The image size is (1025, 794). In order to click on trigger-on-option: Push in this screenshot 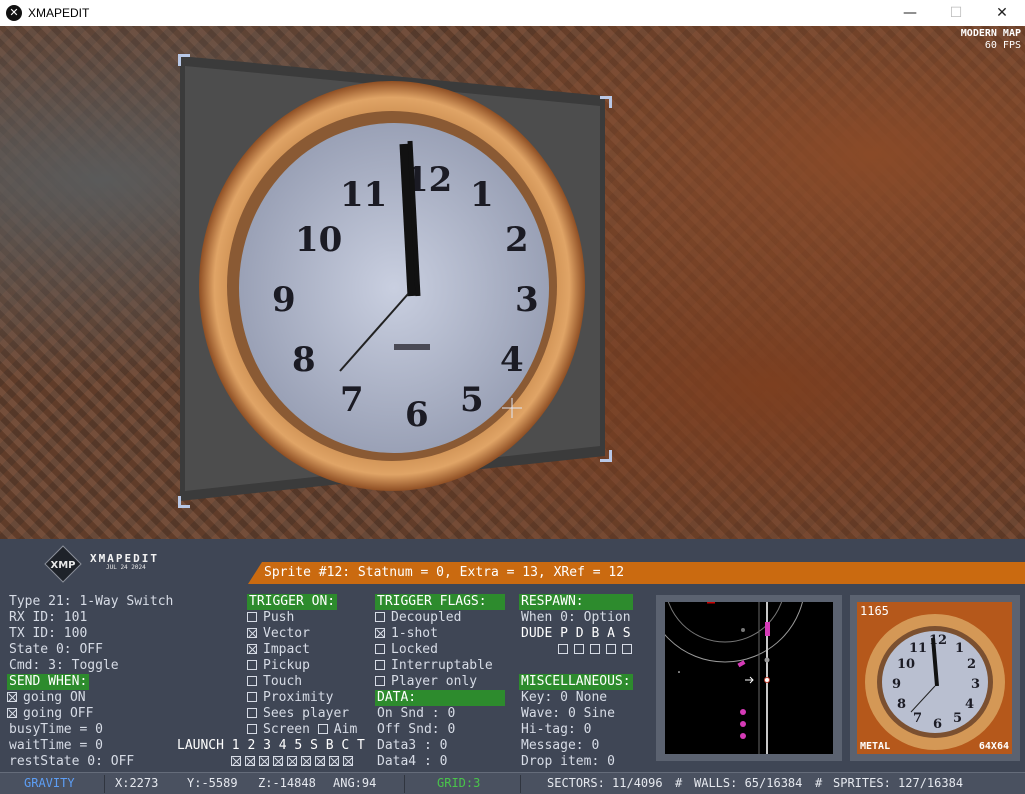, I will do `click(270, 618)`.